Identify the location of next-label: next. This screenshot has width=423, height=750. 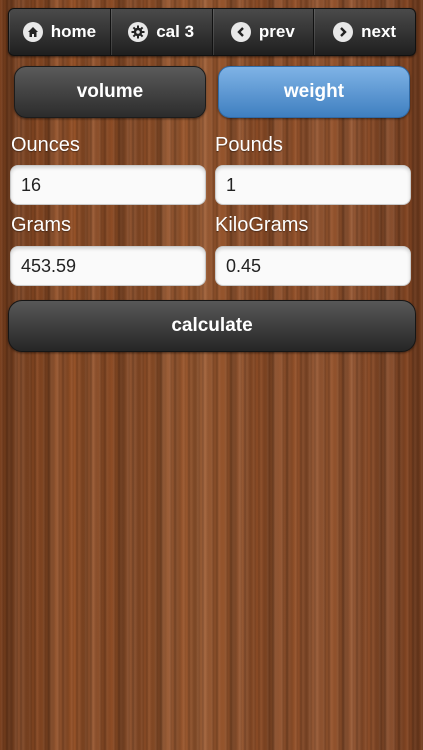
(379, 31).